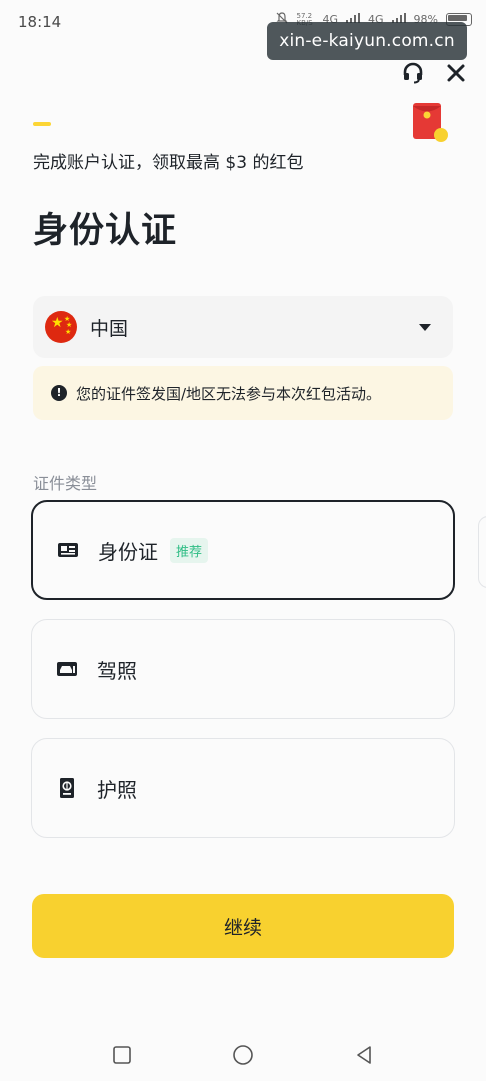 Image resolution: width=486 pixels, height=1081 pixels. Describe the element at coordinates (431, 123) in the screenshot. I see `red-envelope-icon` at that location.